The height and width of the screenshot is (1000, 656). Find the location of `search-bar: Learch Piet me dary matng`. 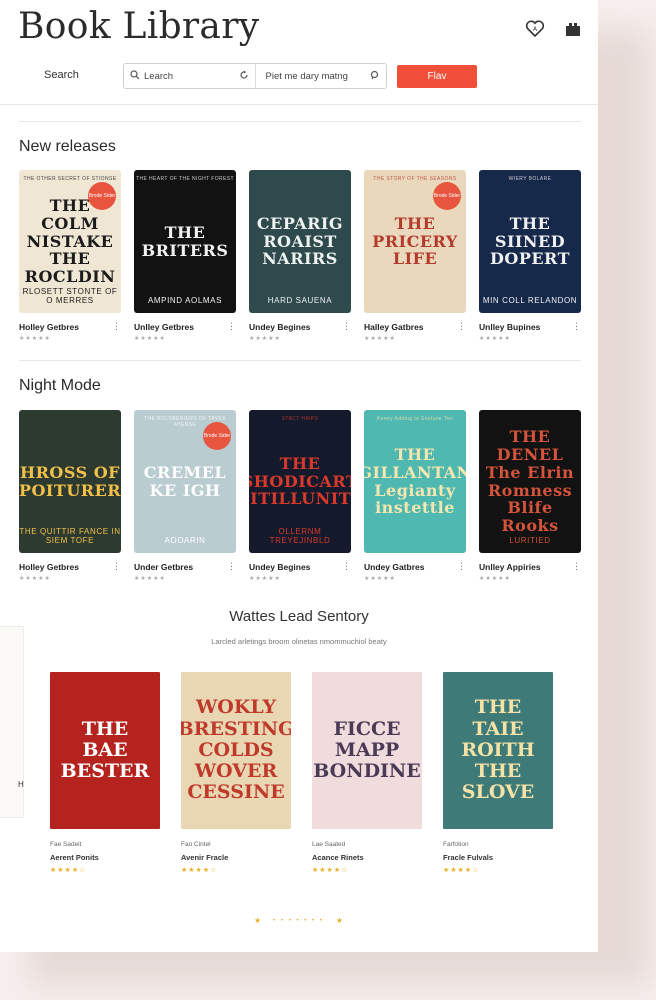

search-bar: Learch Piet me dary matng is located at coordinates (255, 76).